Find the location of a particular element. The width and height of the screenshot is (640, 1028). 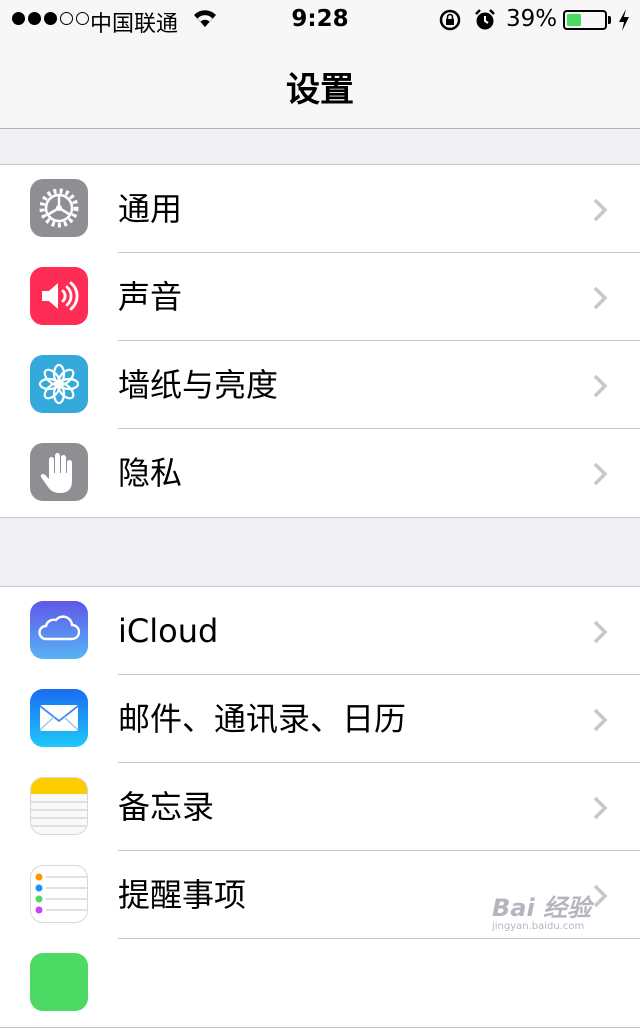

speaker-icon is located at coordinates (59, 296).